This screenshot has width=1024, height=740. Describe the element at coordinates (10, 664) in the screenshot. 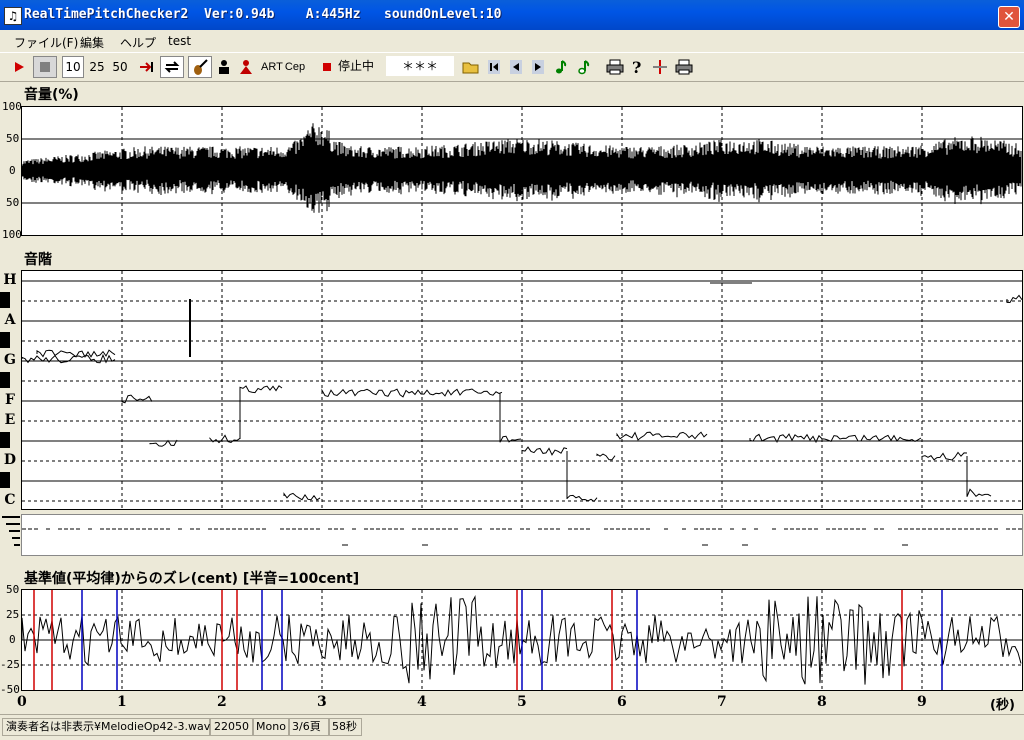

I see `deviation-tick: -25` at that location.